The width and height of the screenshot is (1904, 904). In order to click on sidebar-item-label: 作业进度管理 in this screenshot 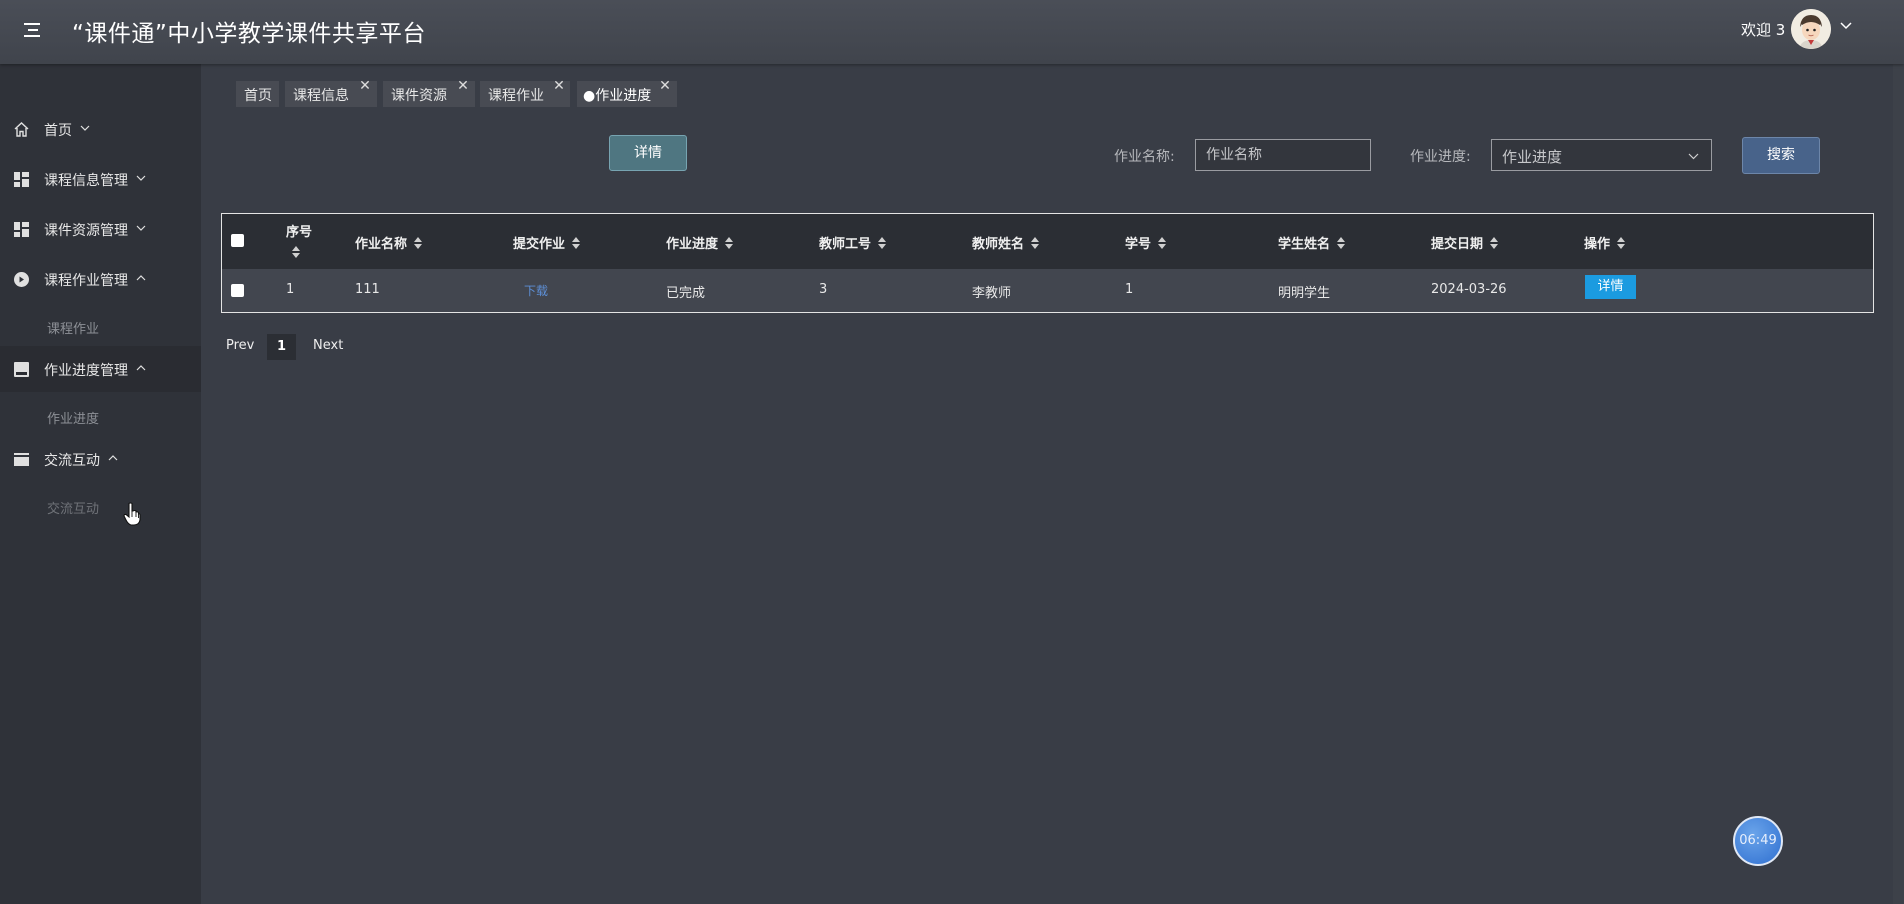, I will do `click(86, 371)`.